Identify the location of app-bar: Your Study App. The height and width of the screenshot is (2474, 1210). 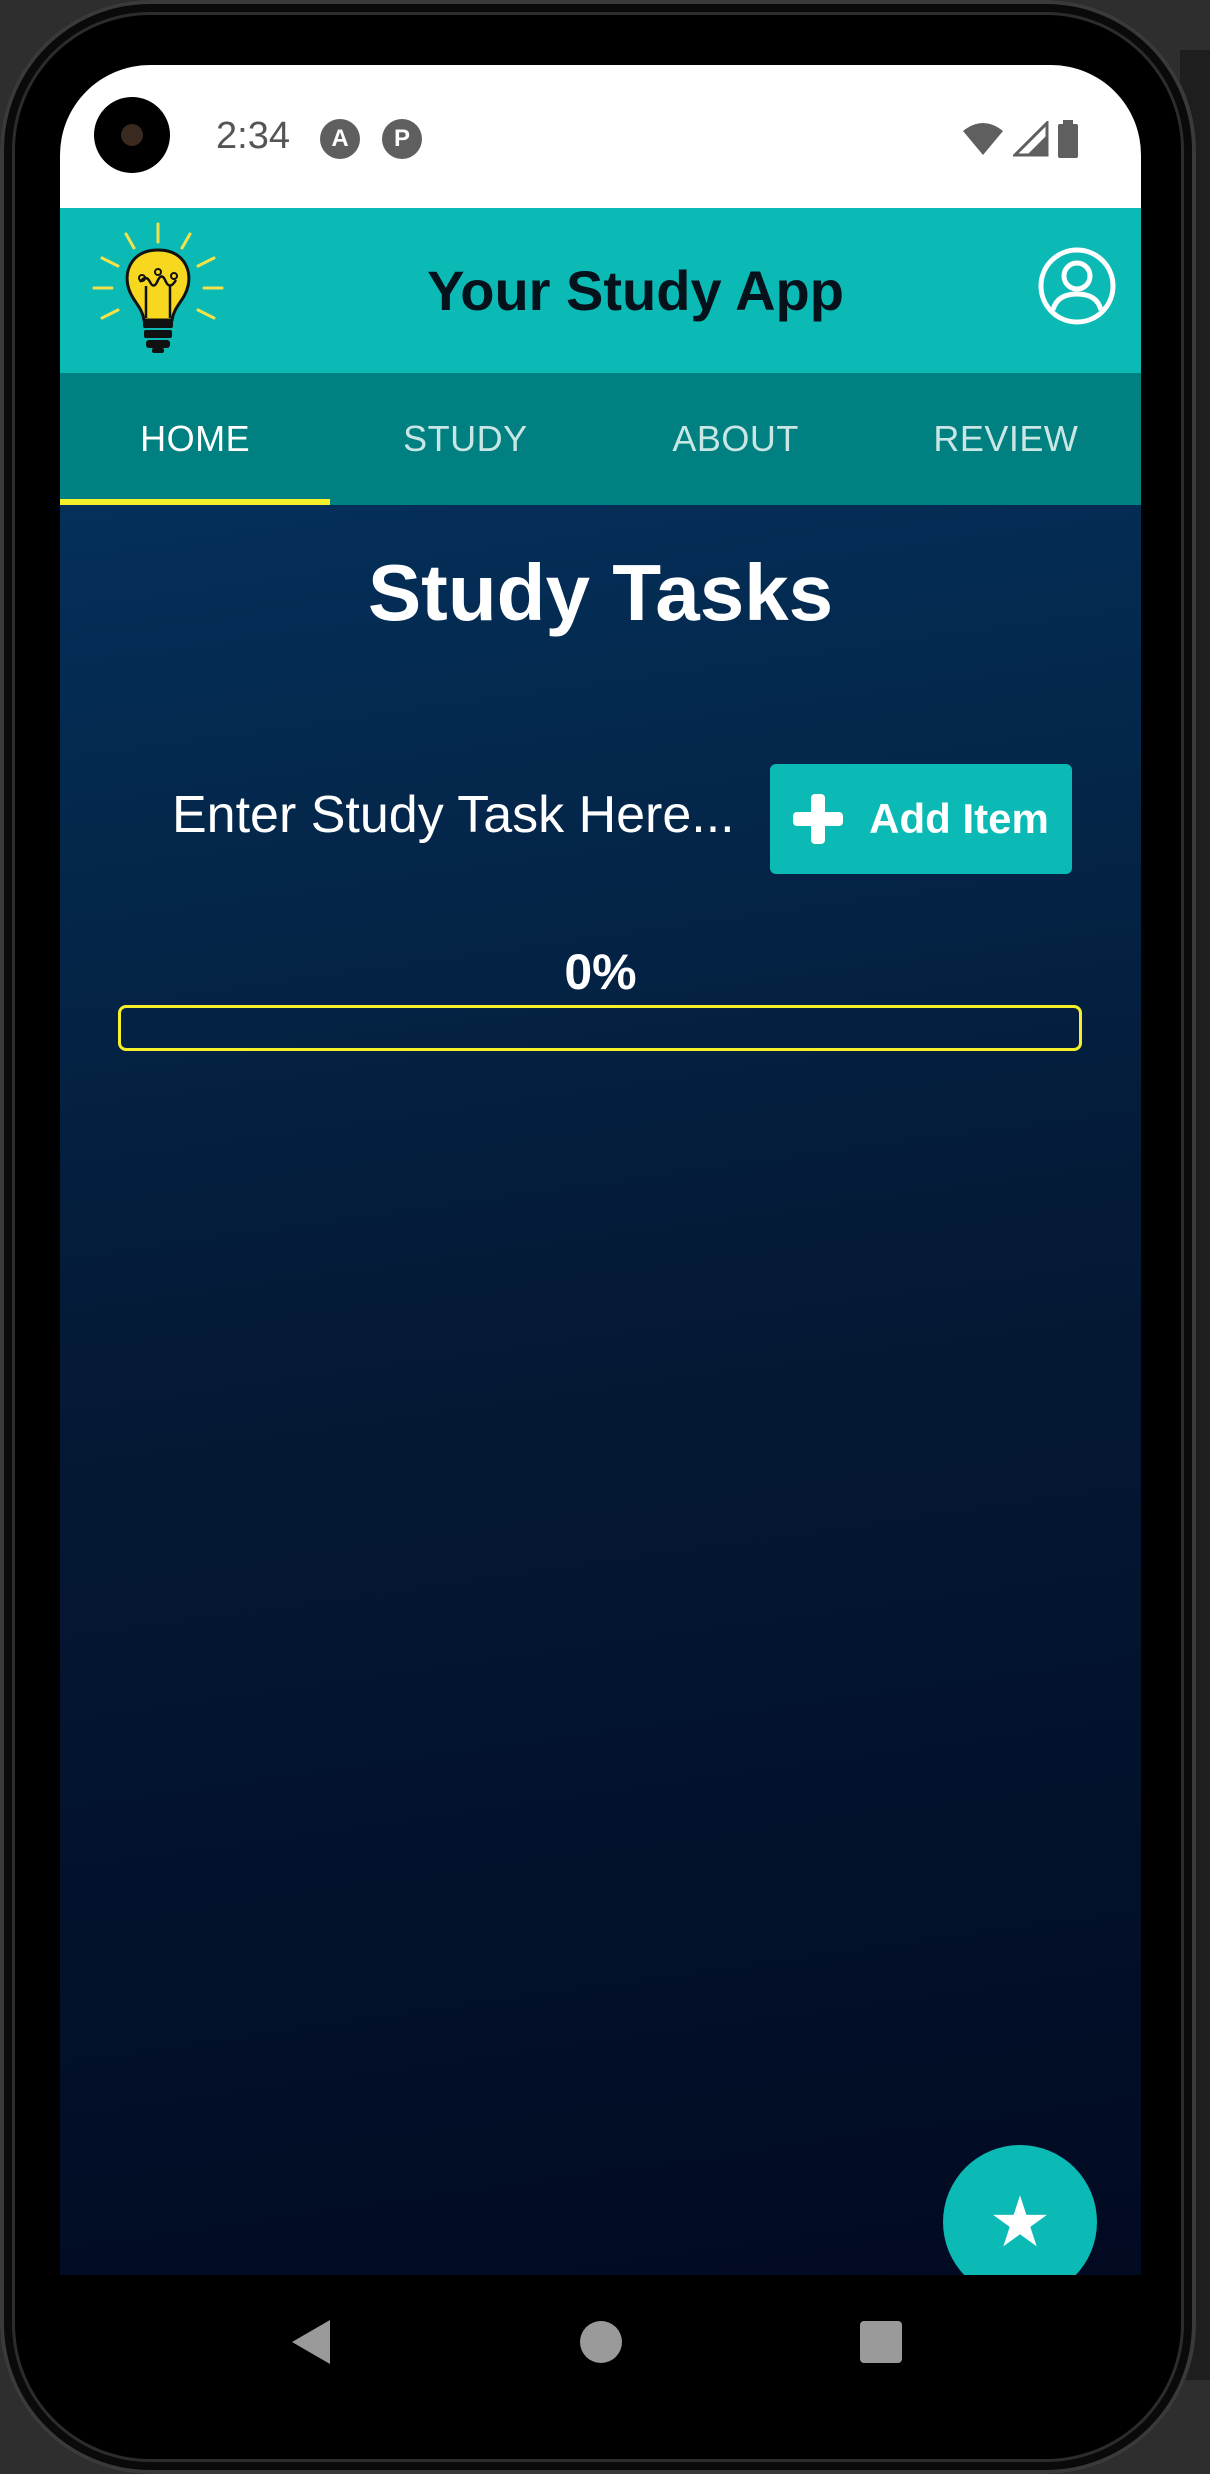
(600, 290).